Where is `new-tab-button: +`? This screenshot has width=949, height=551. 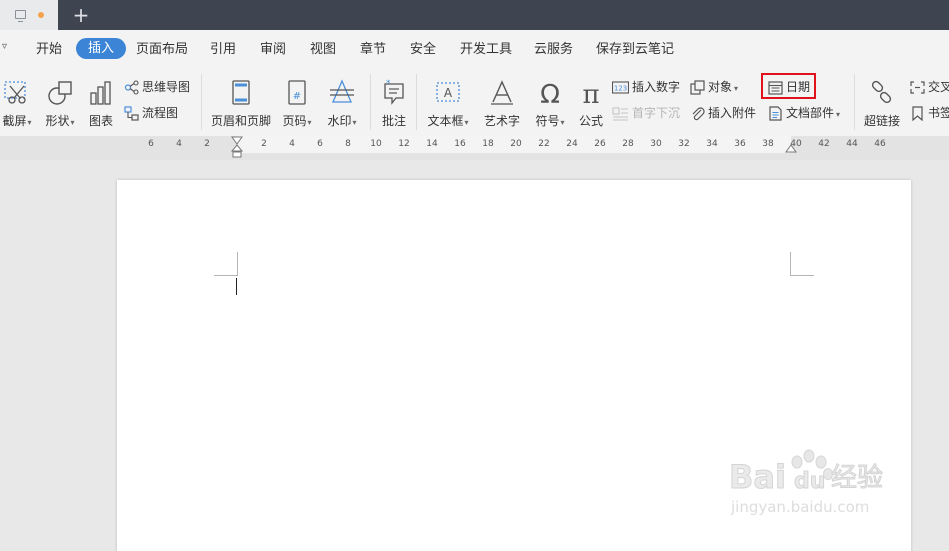 new-tab-button: + is located at coordinates (81, 15).